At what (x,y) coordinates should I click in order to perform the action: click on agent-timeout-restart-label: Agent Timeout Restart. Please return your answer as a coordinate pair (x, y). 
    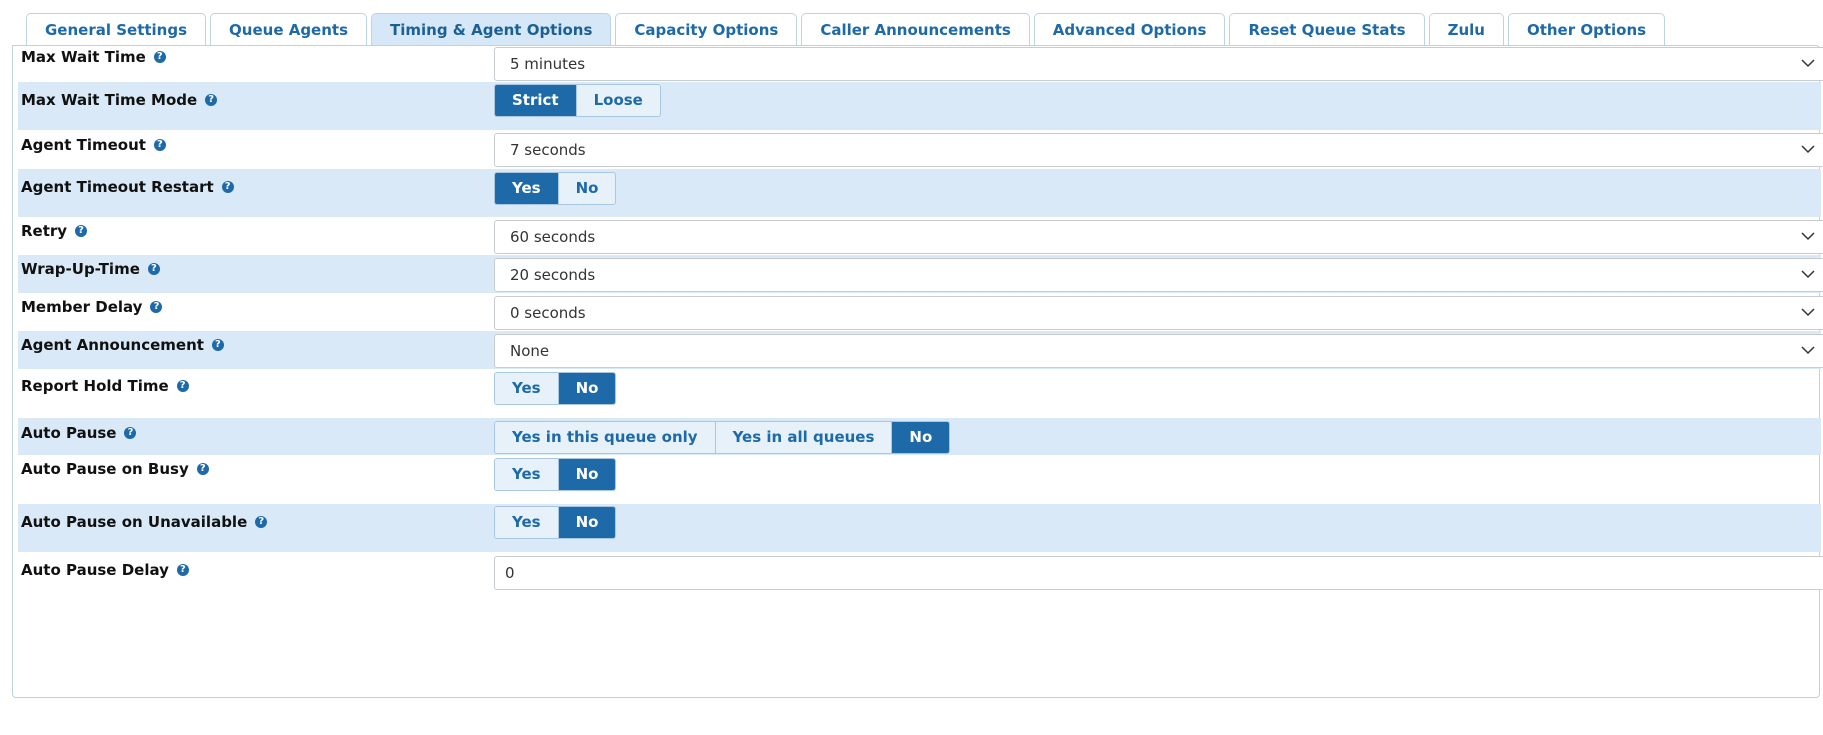
    Looking at the image, I should click on (117, 187).